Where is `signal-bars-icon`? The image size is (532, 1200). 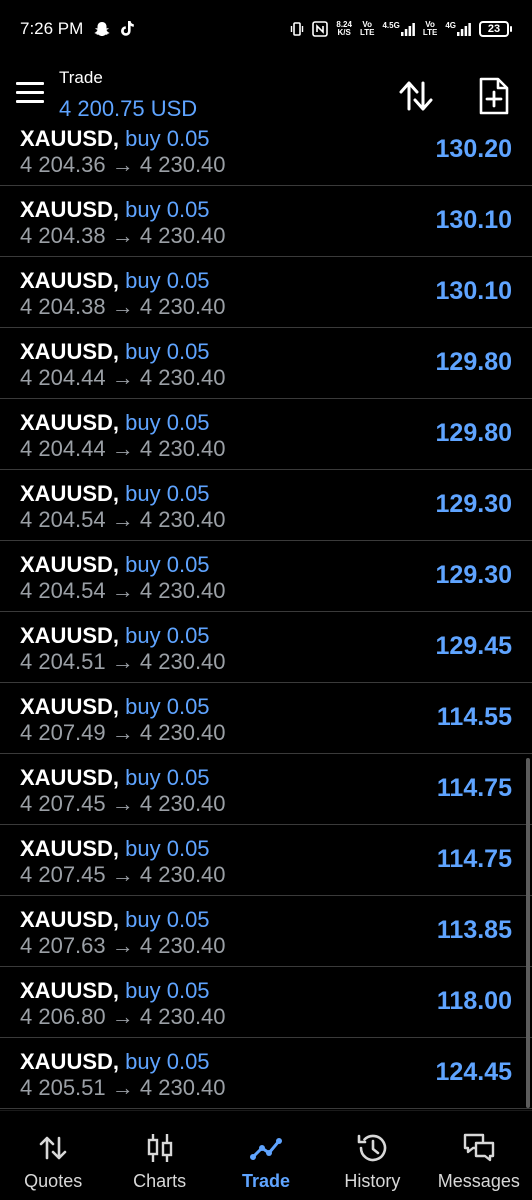
signal-bars-icon is located at coordinates (464, 29).